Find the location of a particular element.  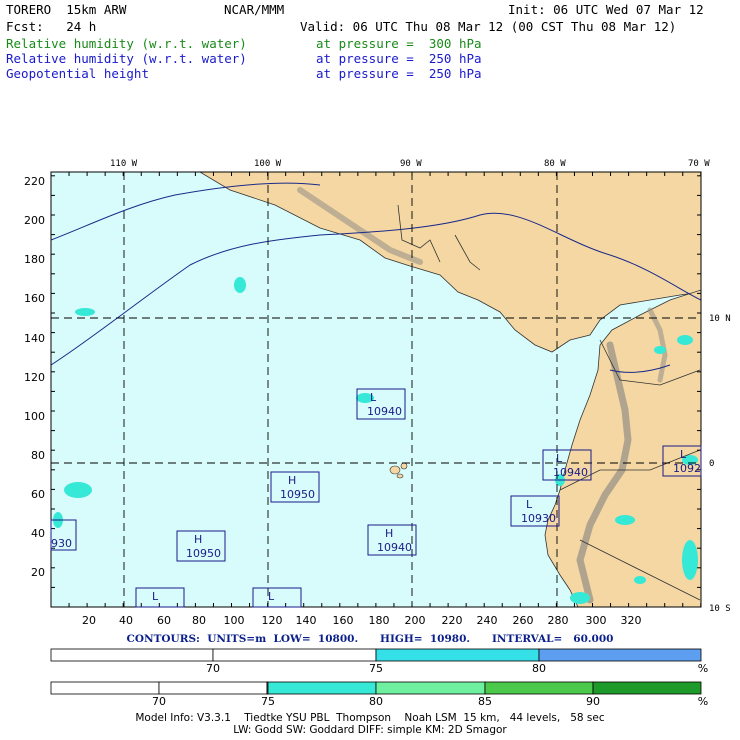

y-tick: 220 is located at coordinates (34, 181).